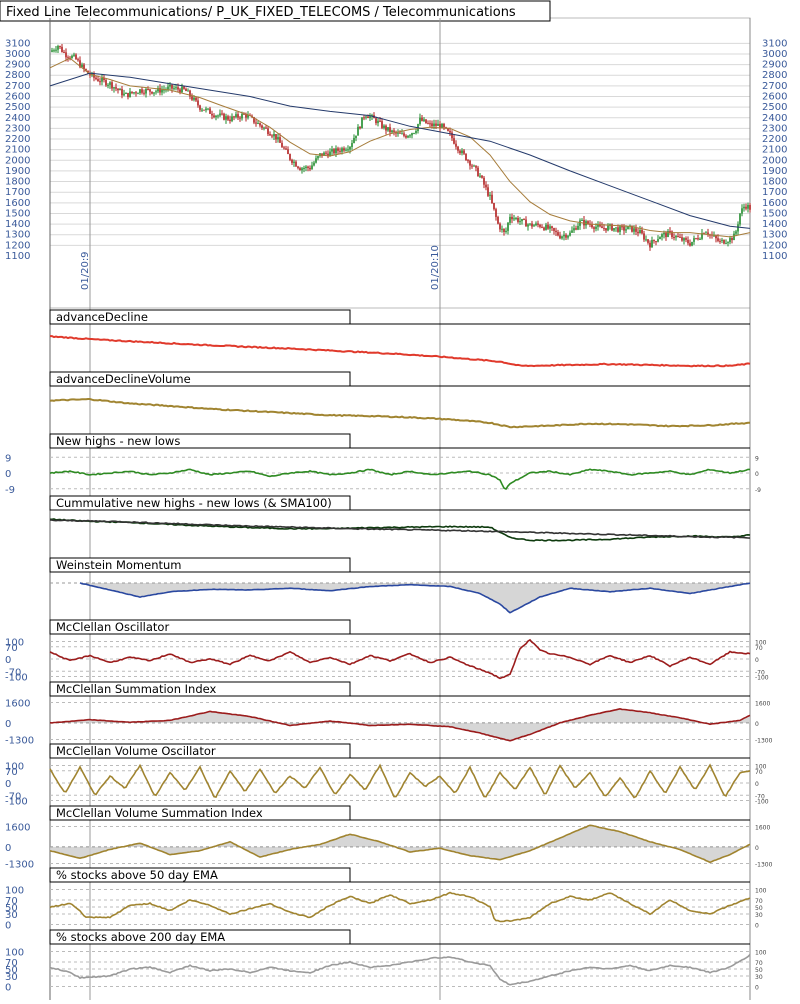 The height and width of the screenshot is (1004, 800). What do you see at coordinates (759, 963) in the screenshot?
I see `panel-y-tick-right: 70` at bounding box center [759, 963].